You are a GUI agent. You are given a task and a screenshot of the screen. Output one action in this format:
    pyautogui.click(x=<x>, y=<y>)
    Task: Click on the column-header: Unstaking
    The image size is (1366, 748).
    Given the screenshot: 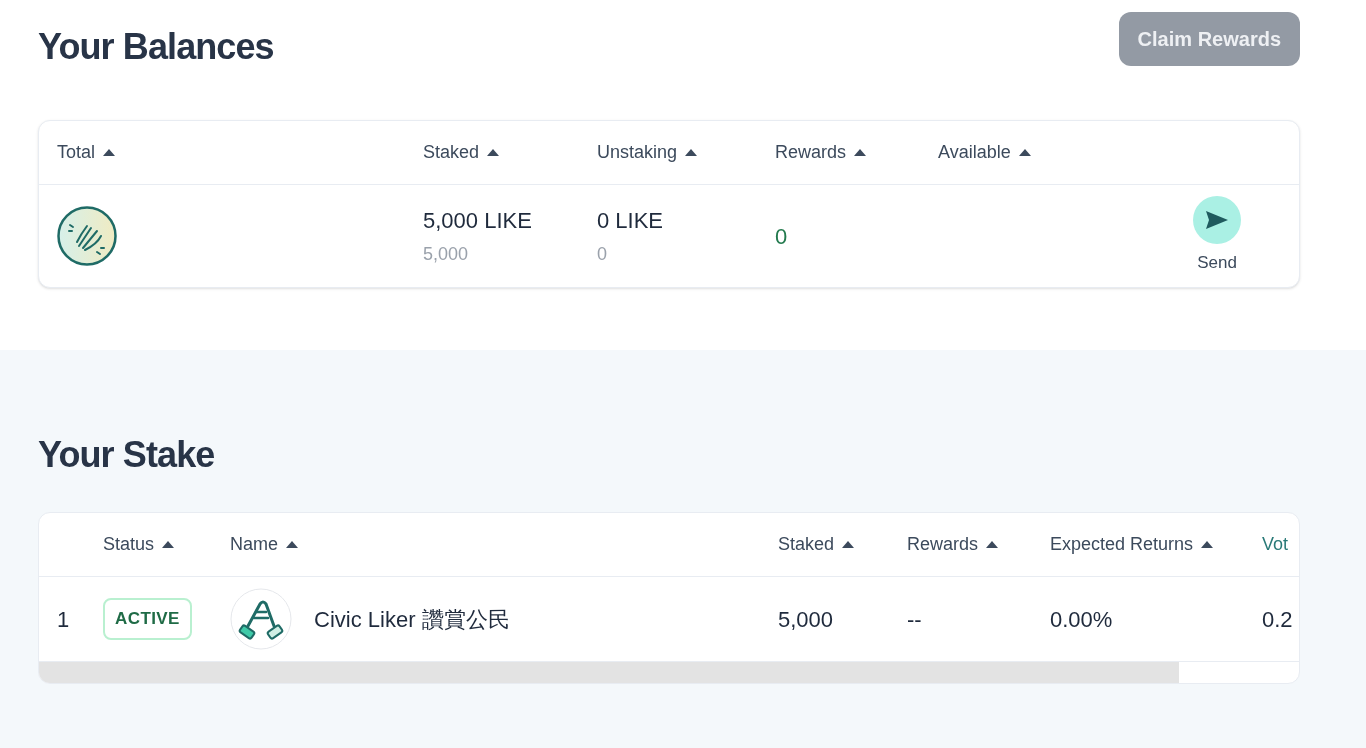 What is the action you would take?
    pyautogui.click(x=637, y=152)
    